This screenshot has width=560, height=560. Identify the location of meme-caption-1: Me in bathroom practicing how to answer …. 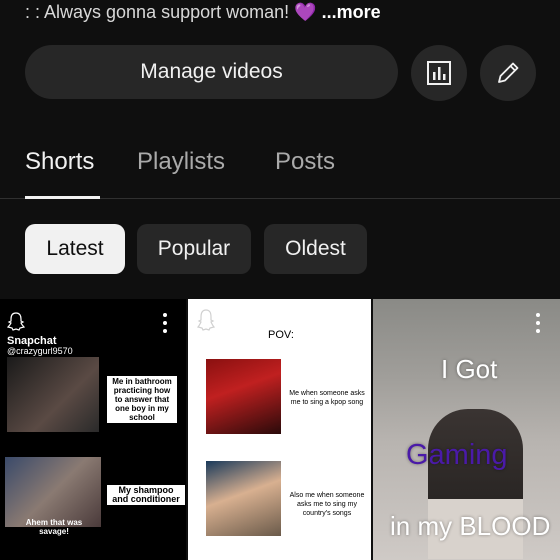
(142, 399).